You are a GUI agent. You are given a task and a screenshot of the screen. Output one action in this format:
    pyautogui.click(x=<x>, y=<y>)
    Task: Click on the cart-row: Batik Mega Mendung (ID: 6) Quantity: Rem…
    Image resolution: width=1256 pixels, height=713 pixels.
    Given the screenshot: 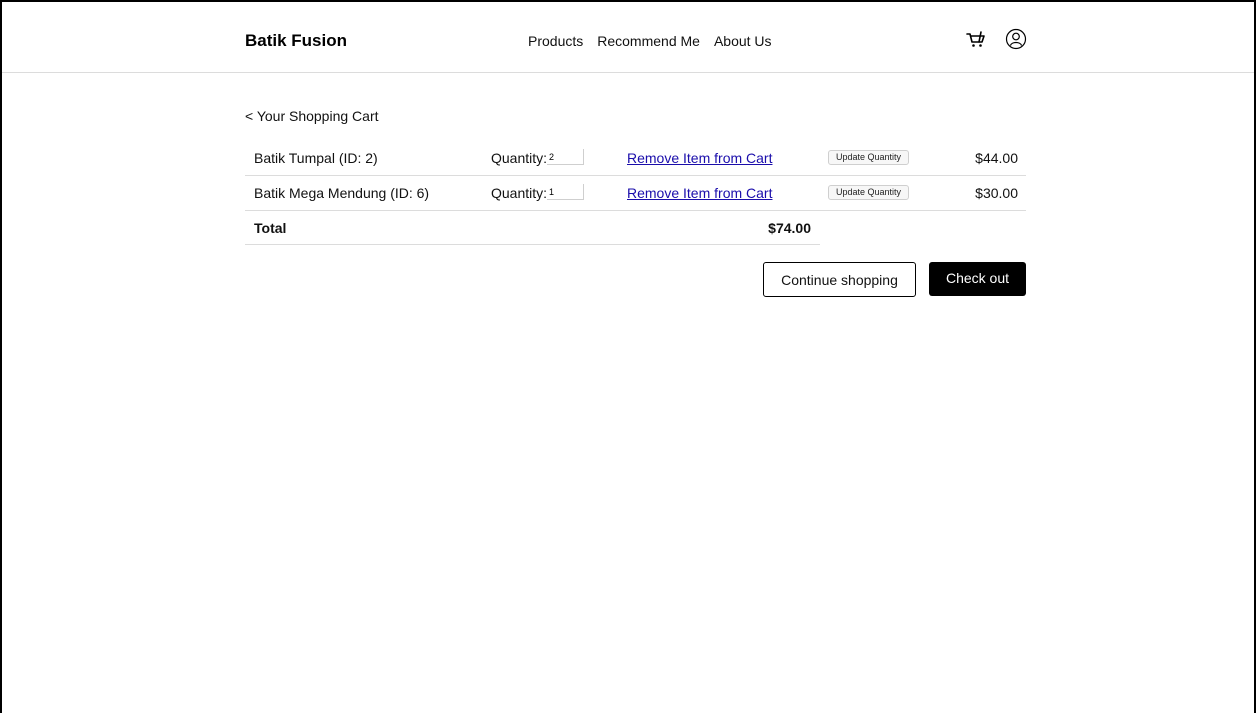 What is the action you would take?
    pyautogui.click(x=635, y=193)
    